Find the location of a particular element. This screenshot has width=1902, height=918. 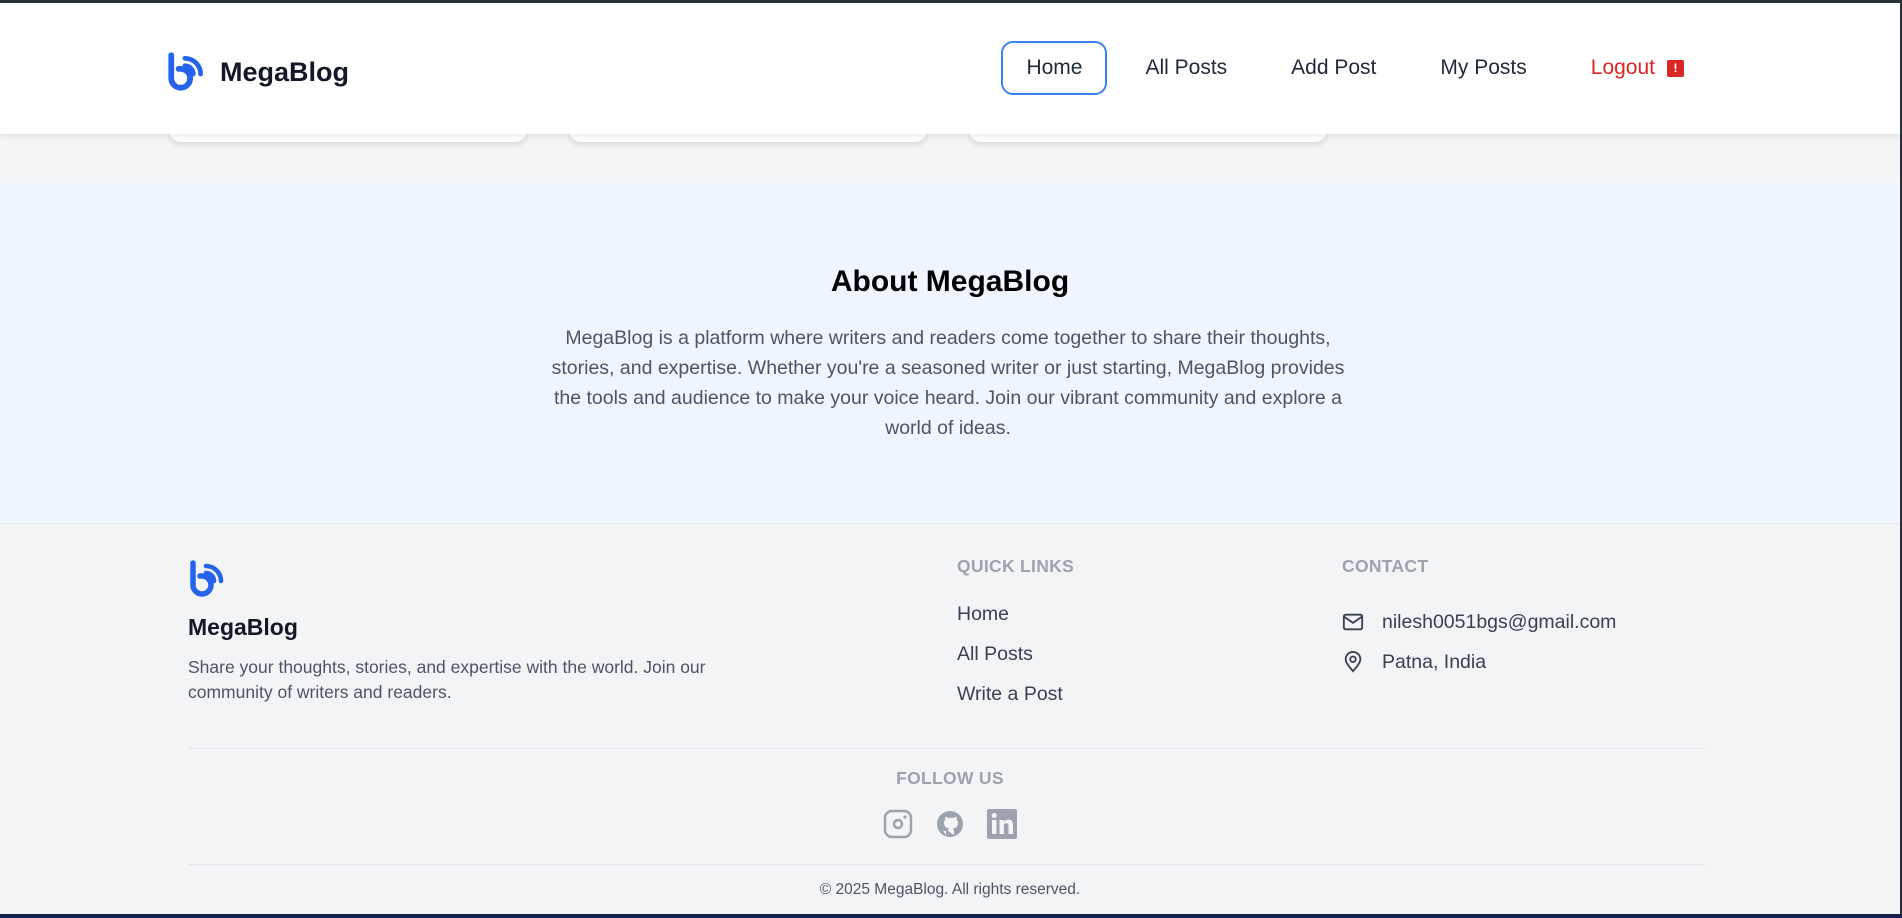

linkedin-icon is located at coordinates (1002, 824).